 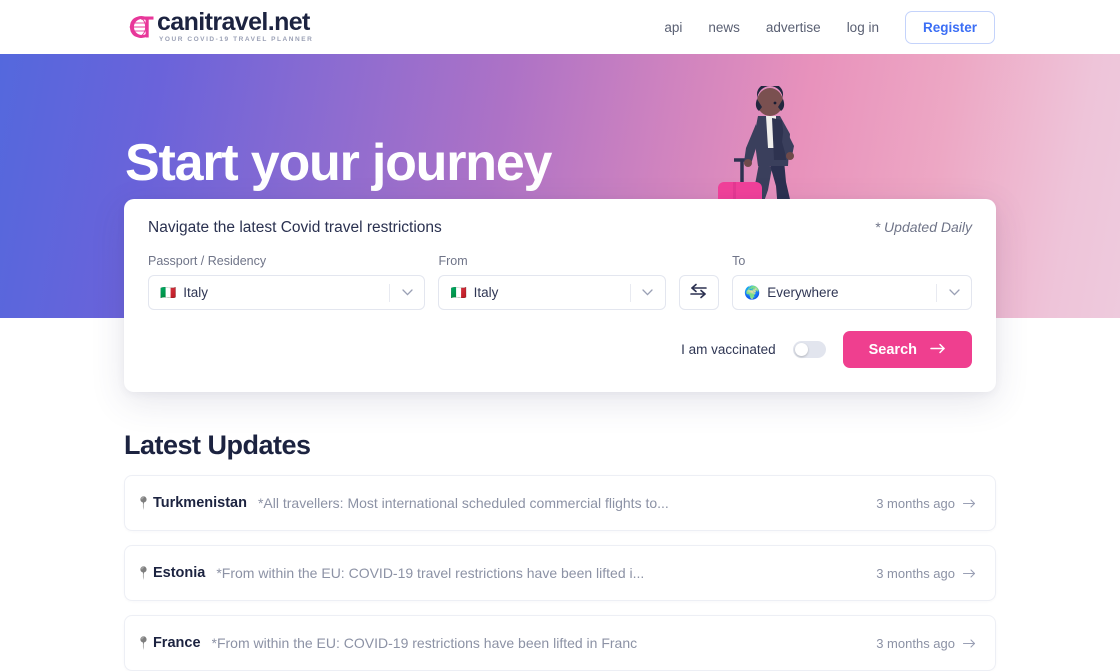 I want to click on hero-title: Start your journey, so click(x=338, y=163).